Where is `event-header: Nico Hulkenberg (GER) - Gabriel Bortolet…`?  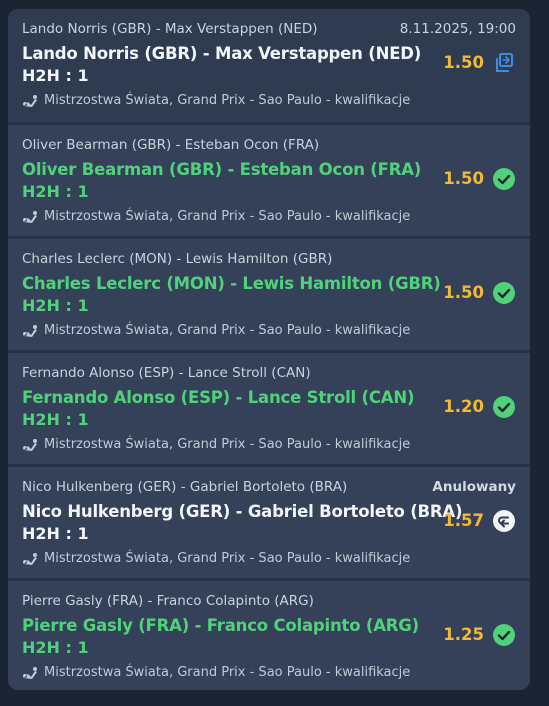 event-header: Nico Hulkenberg (GER) - Gabriel Bortolet… is located at coordinates (269, 487).